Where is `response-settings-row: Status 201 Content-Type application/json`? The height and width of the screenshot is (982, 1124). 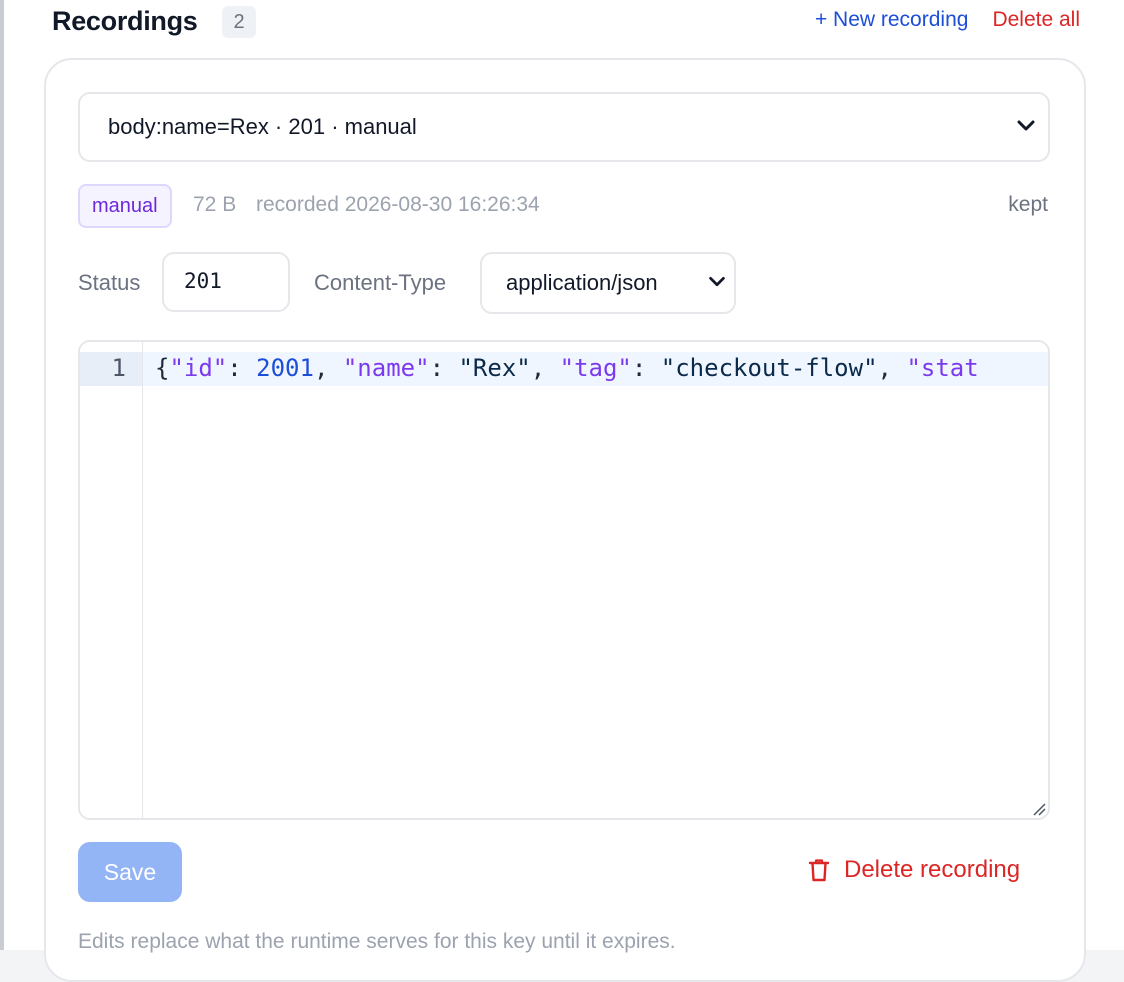 response-settings-row: Status 201 Content-Type application/json is located at coordinates (563, 284).